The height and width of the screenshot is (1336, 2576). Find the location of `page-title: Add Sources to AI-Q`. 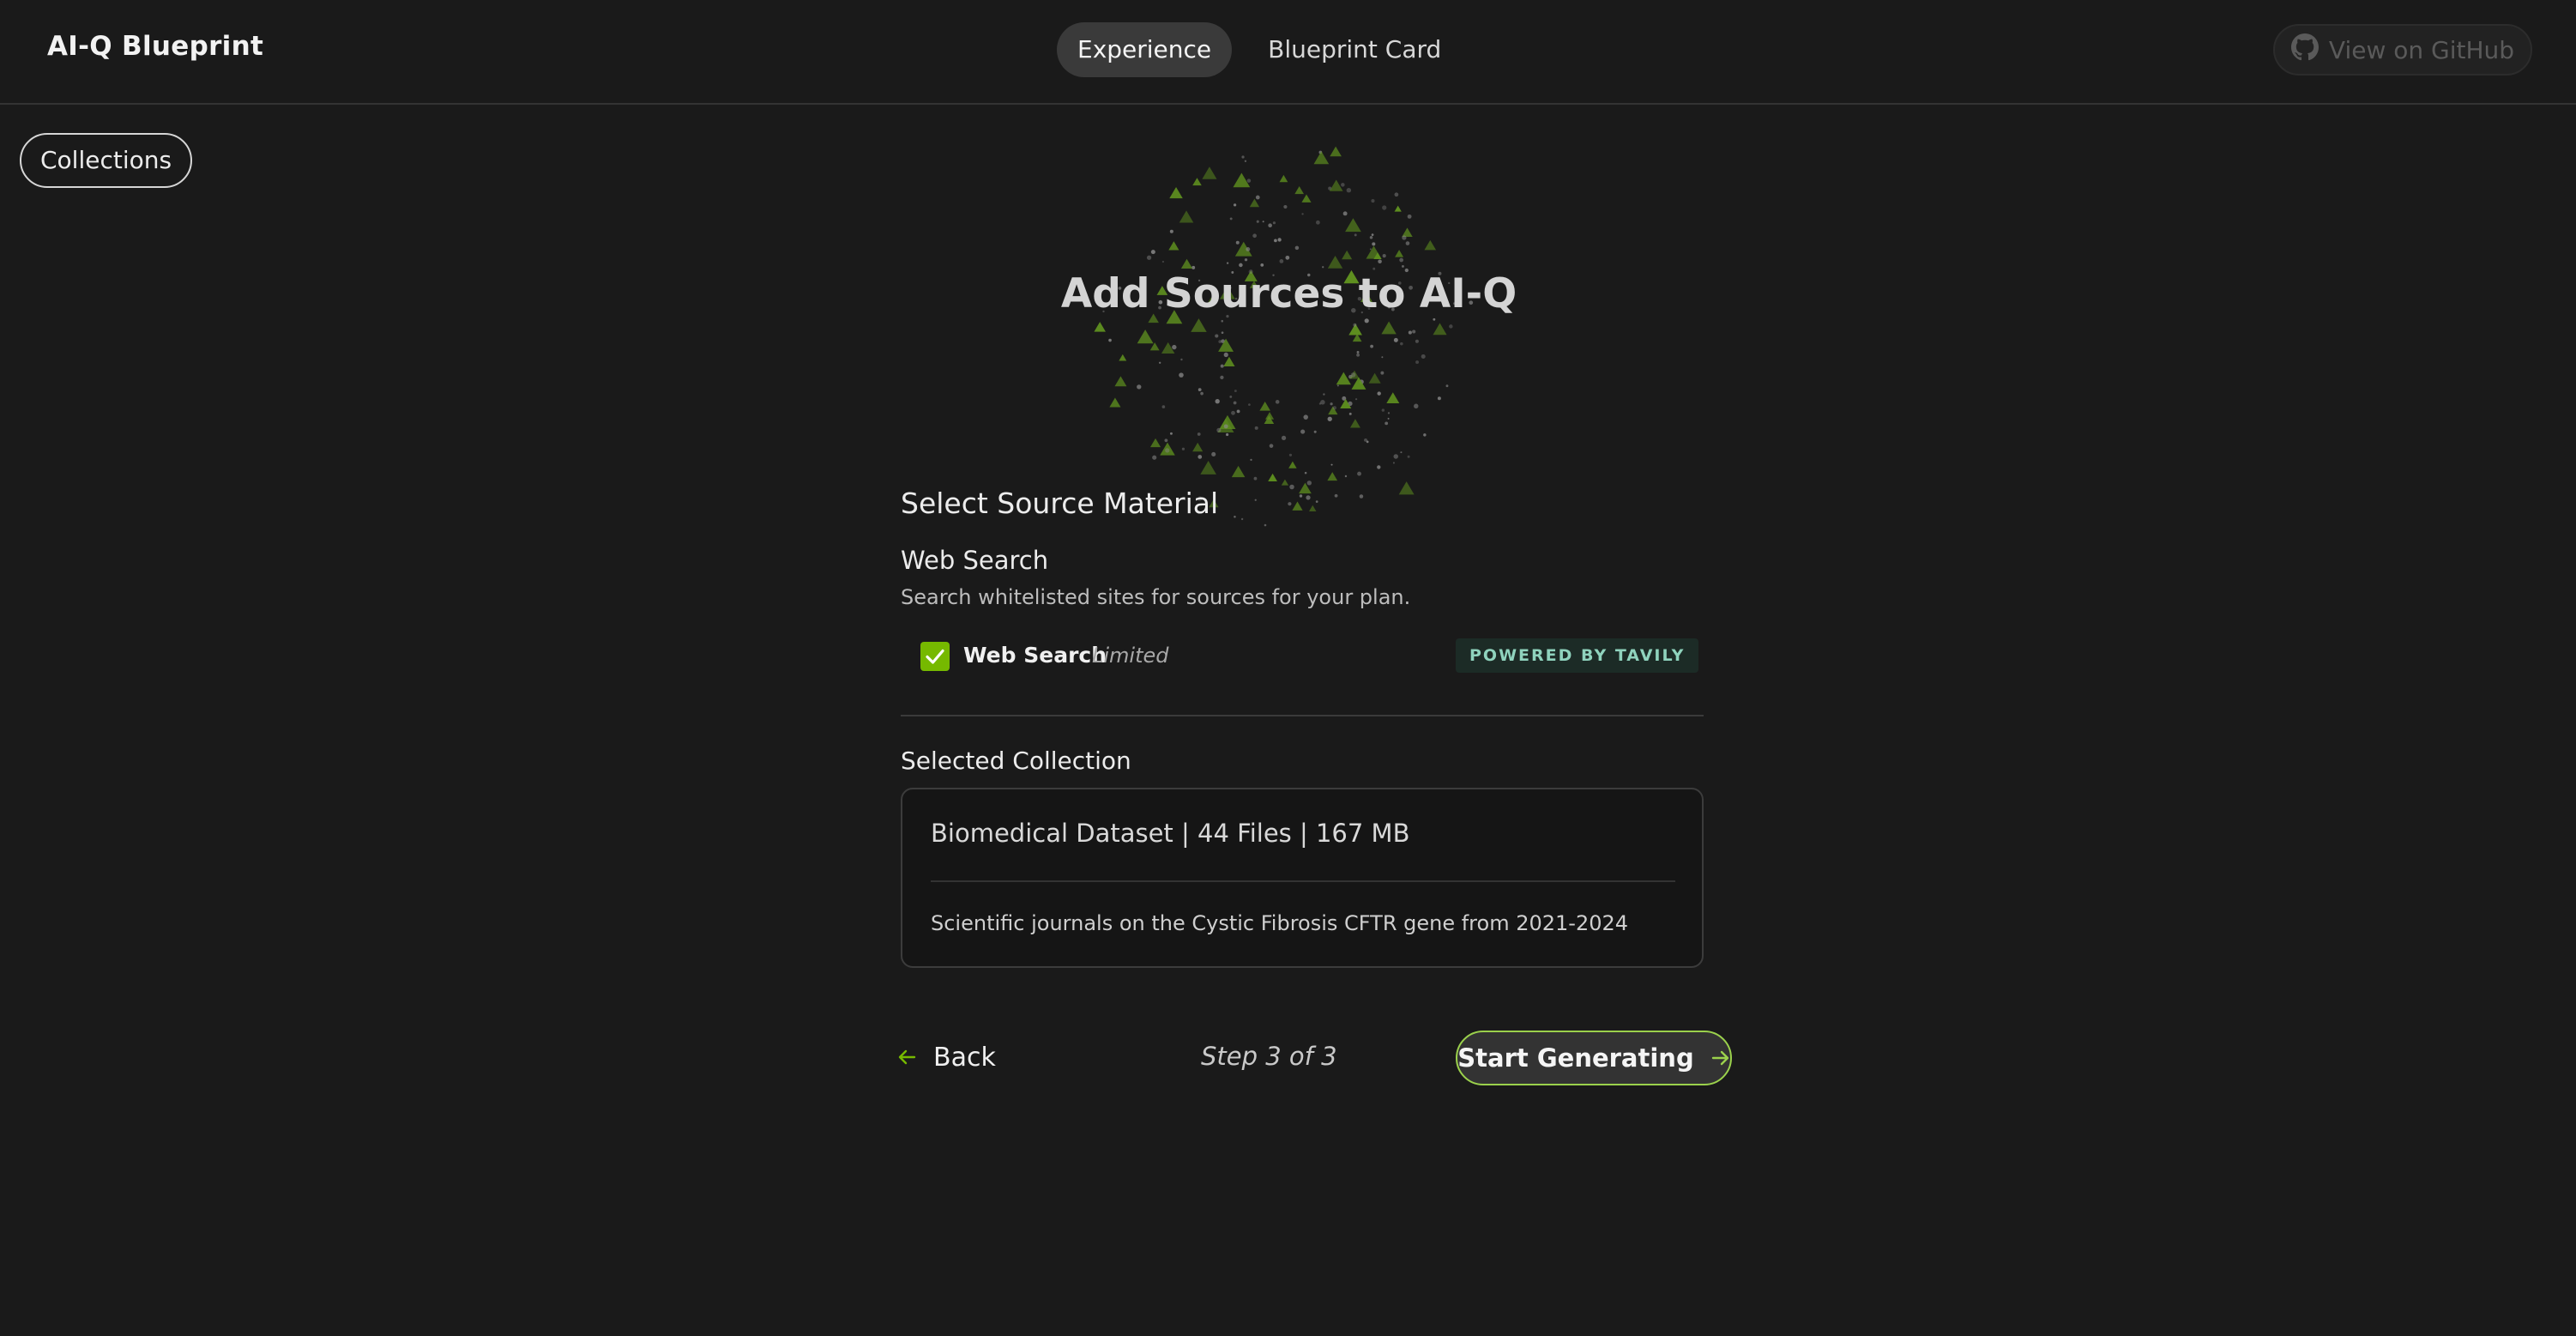

page-title: Add Sources to AI-Q is located at coordinates (1288, 293).